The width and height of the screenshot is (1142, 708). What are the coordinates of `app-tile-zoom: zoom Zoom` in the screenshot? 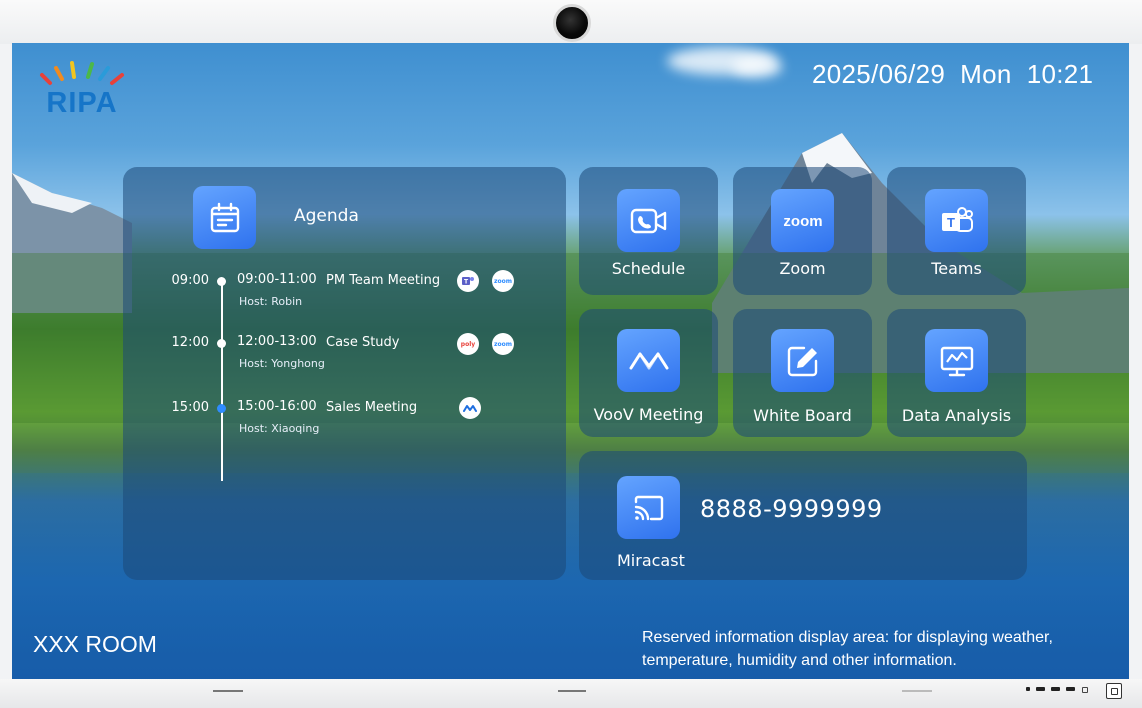 It's located at (802, 231).